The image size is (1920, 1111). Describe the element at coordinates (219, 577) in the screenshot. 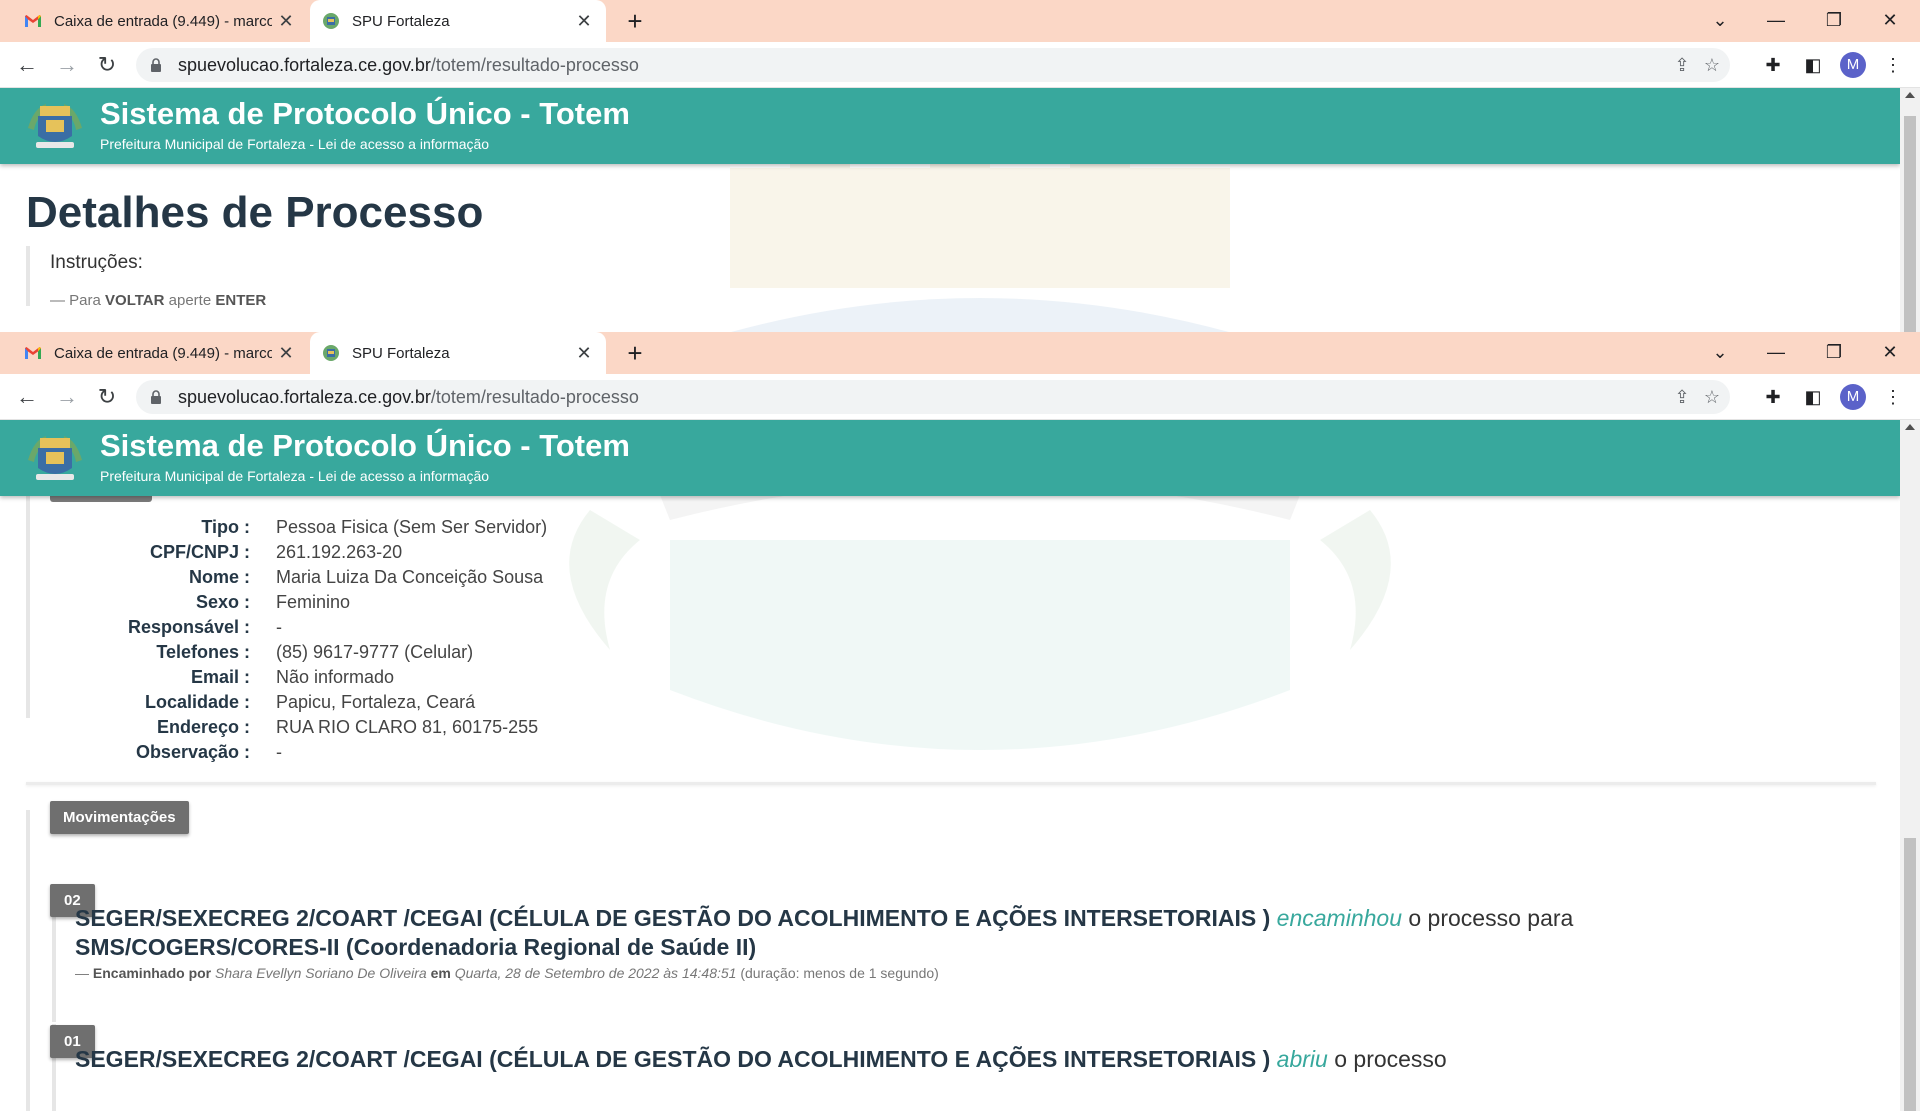

I see `field-label: Nome :` at that location.